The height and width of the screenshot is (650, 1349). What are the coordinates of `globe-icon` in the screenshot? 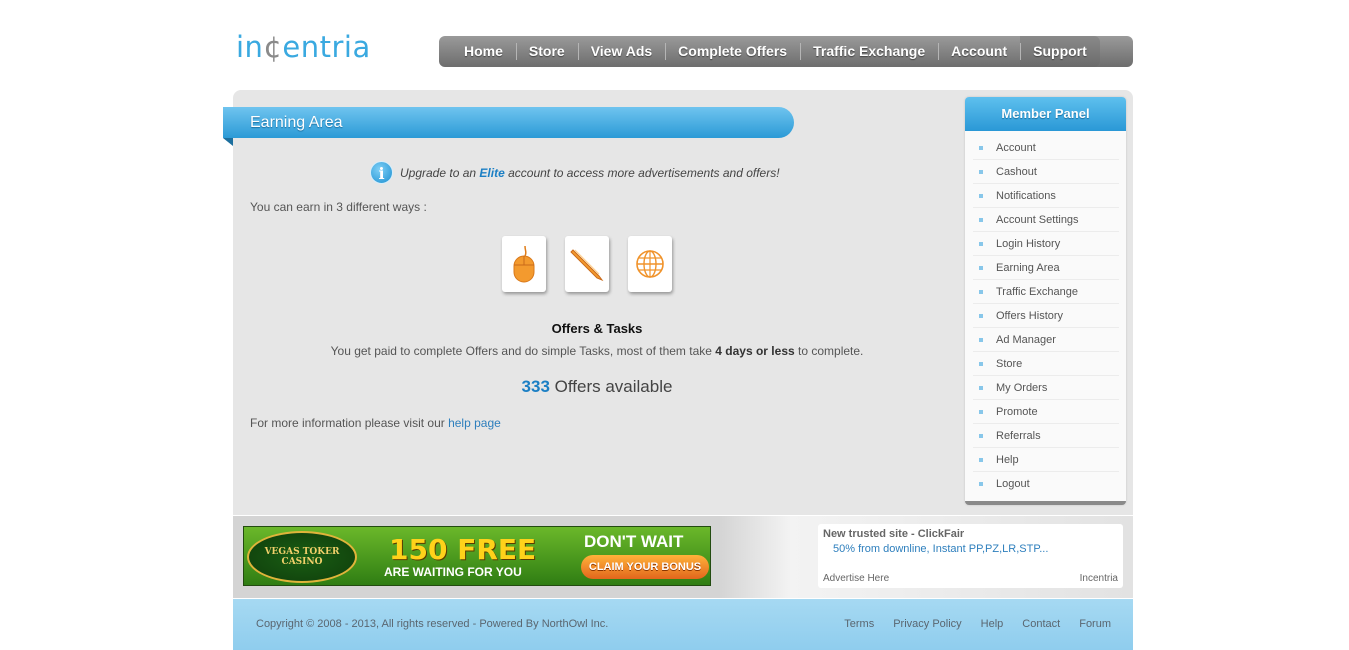 It's located at (650, 264).